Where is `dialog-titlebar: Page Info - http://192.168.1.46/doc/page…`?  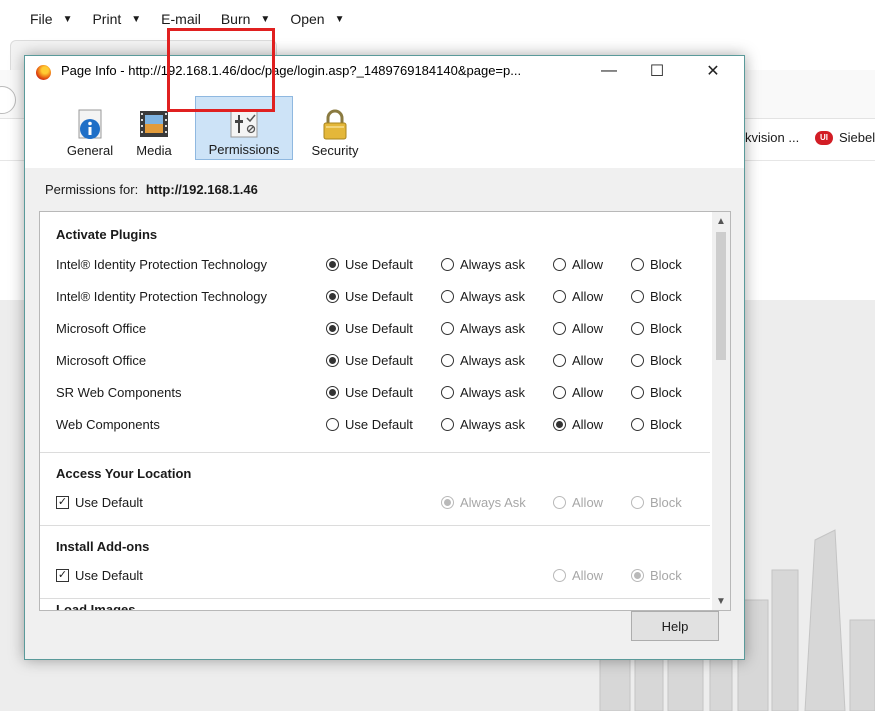 dialog-titlebar: Page Info - http://192.168.1.46/doc/page… is located at coordinates (384, 71).